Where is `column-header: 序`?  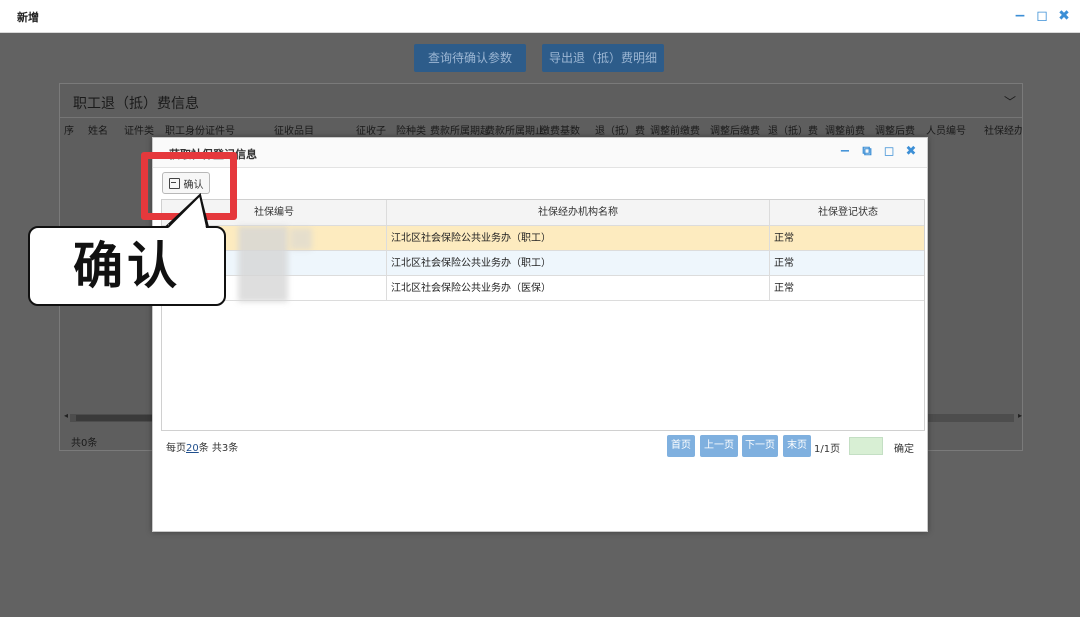
column-header: 序 is located at coordinates (69, 131).